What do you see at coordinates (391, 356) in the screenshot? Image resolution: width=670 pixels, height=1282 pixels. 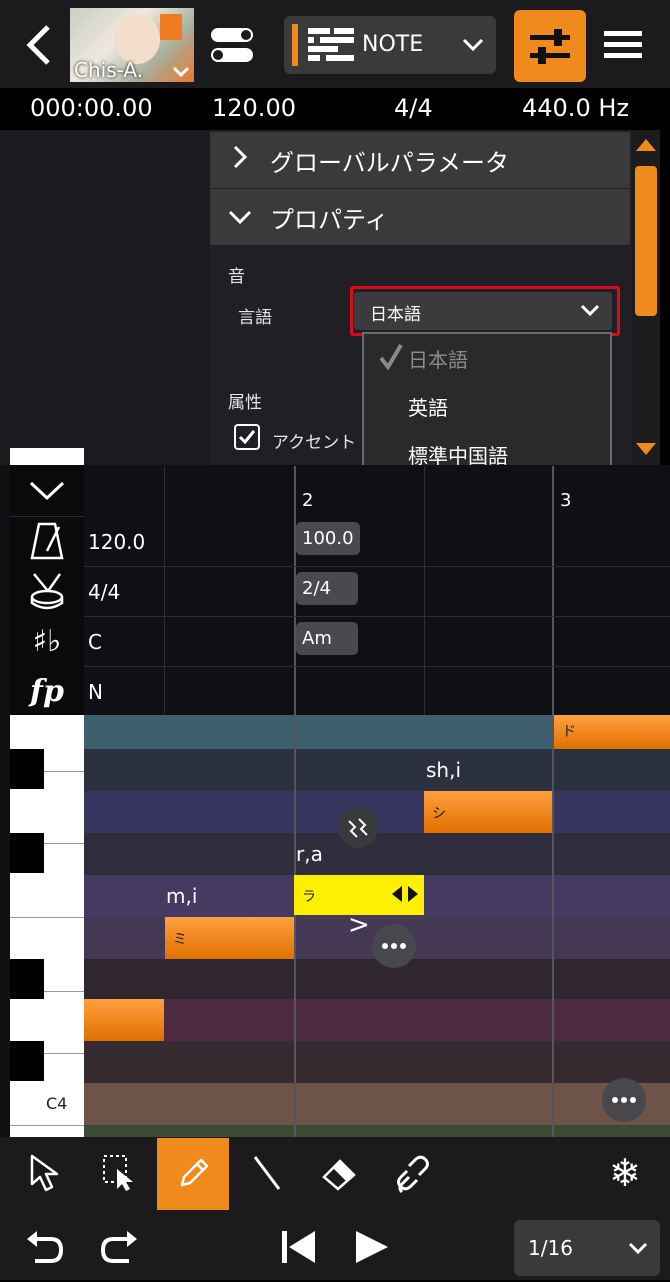 I see `checkmark-icon` at bounding box center [391, 356].